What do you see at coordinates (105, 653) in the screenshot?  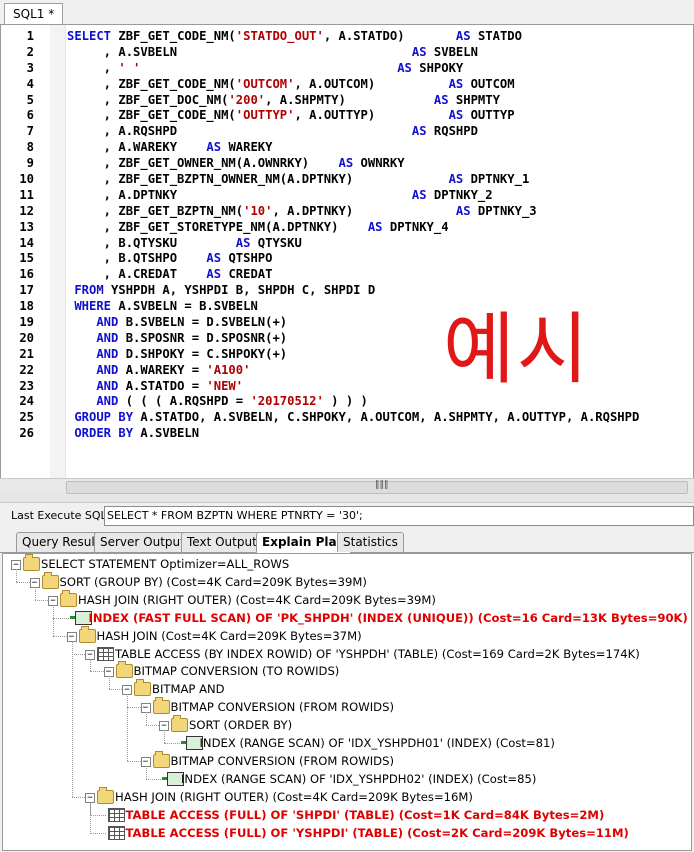 I see `table-icon` at bounding box center [105, 653].